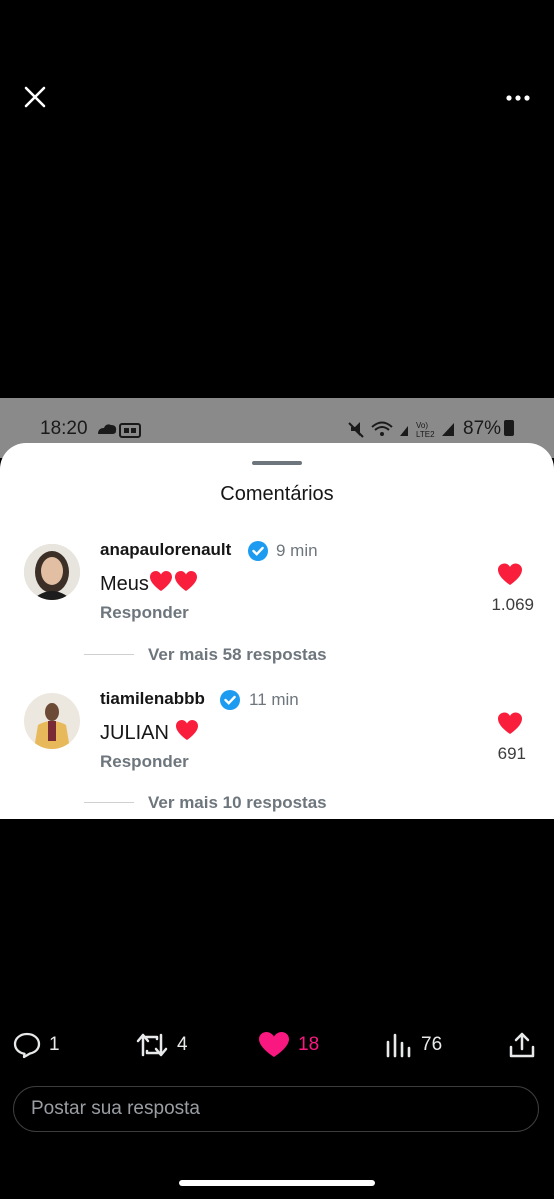 The width and height of the screenshot is (554, 1199). I want to click on views-icon, so click(398, 1045).